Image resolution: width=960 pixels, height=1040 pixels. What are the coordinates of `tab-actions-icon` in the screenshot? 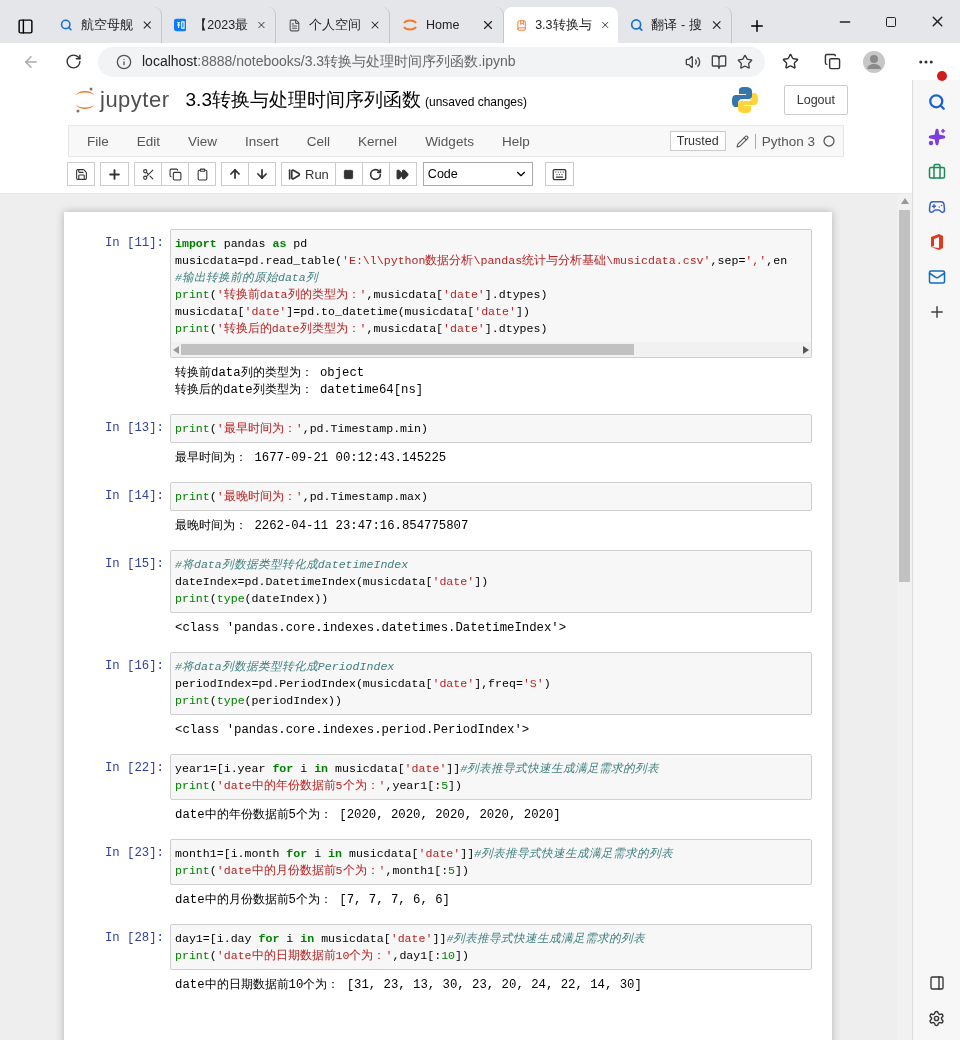 It's located at (25, 26).